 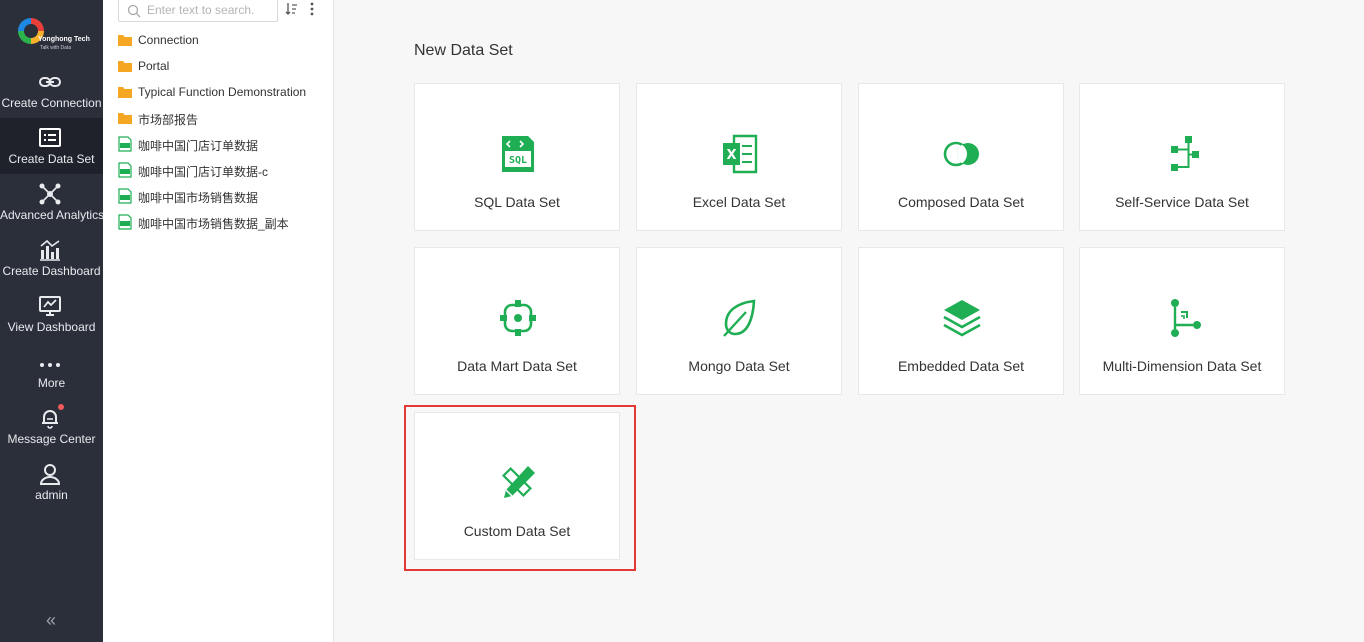 I want to click on overlap-circles-icon, so click(x=961, y=154).